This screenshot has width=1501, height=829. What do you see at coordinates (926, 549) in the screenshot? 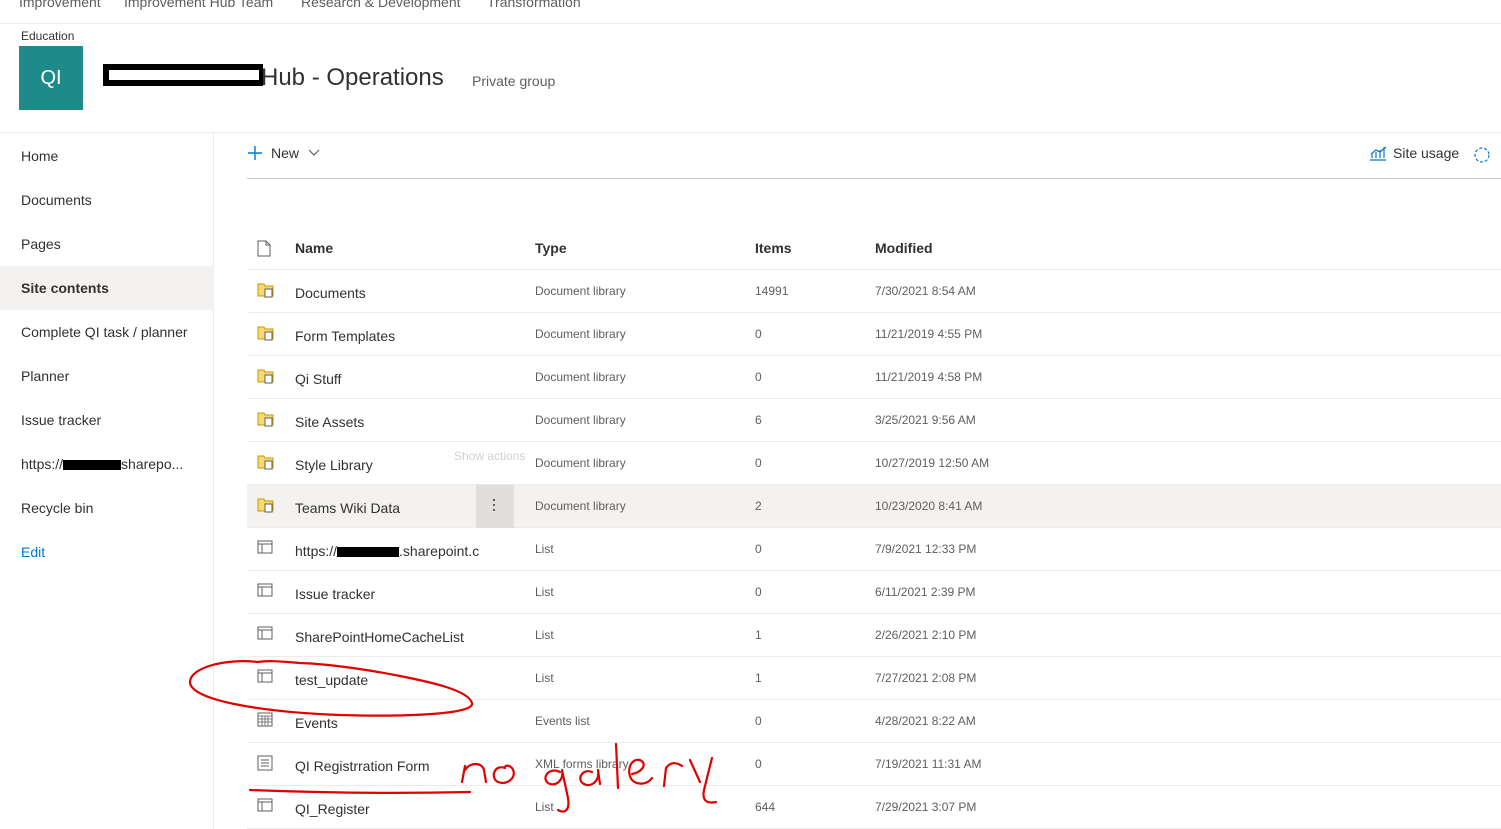
I see `row-modified: 7/9/2021 12:33 PM` at bounding box center [926, 549].